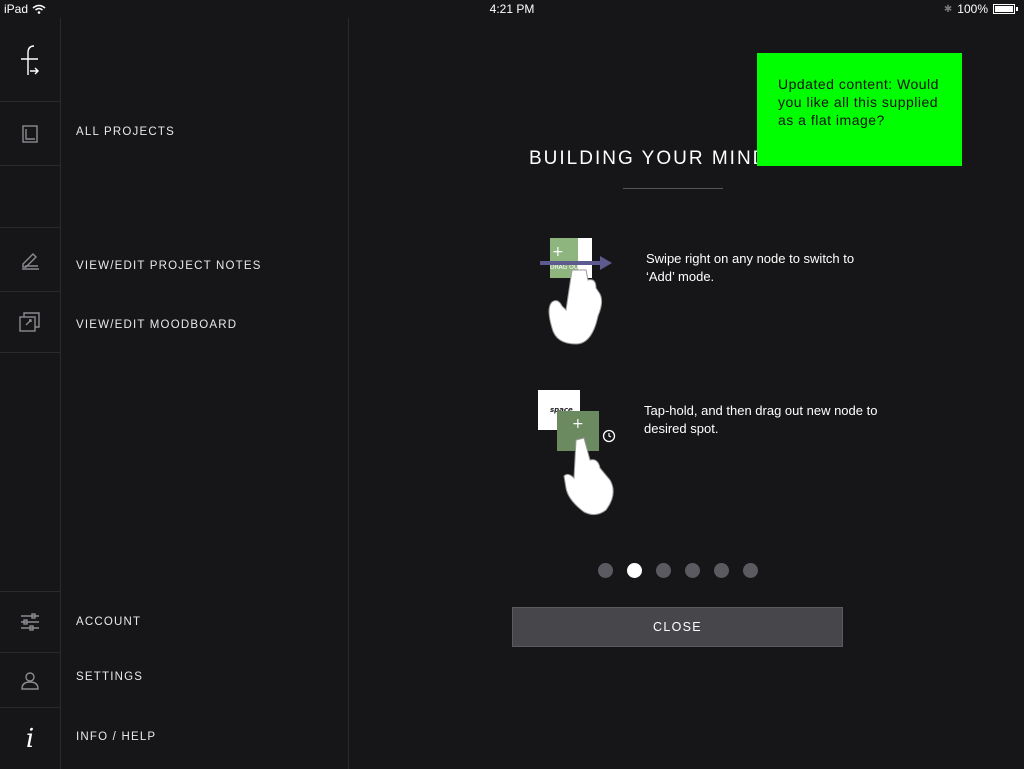 The height and width of the screenshot is (769, 1024). I want to click on logo-icon, so click(30, 59).